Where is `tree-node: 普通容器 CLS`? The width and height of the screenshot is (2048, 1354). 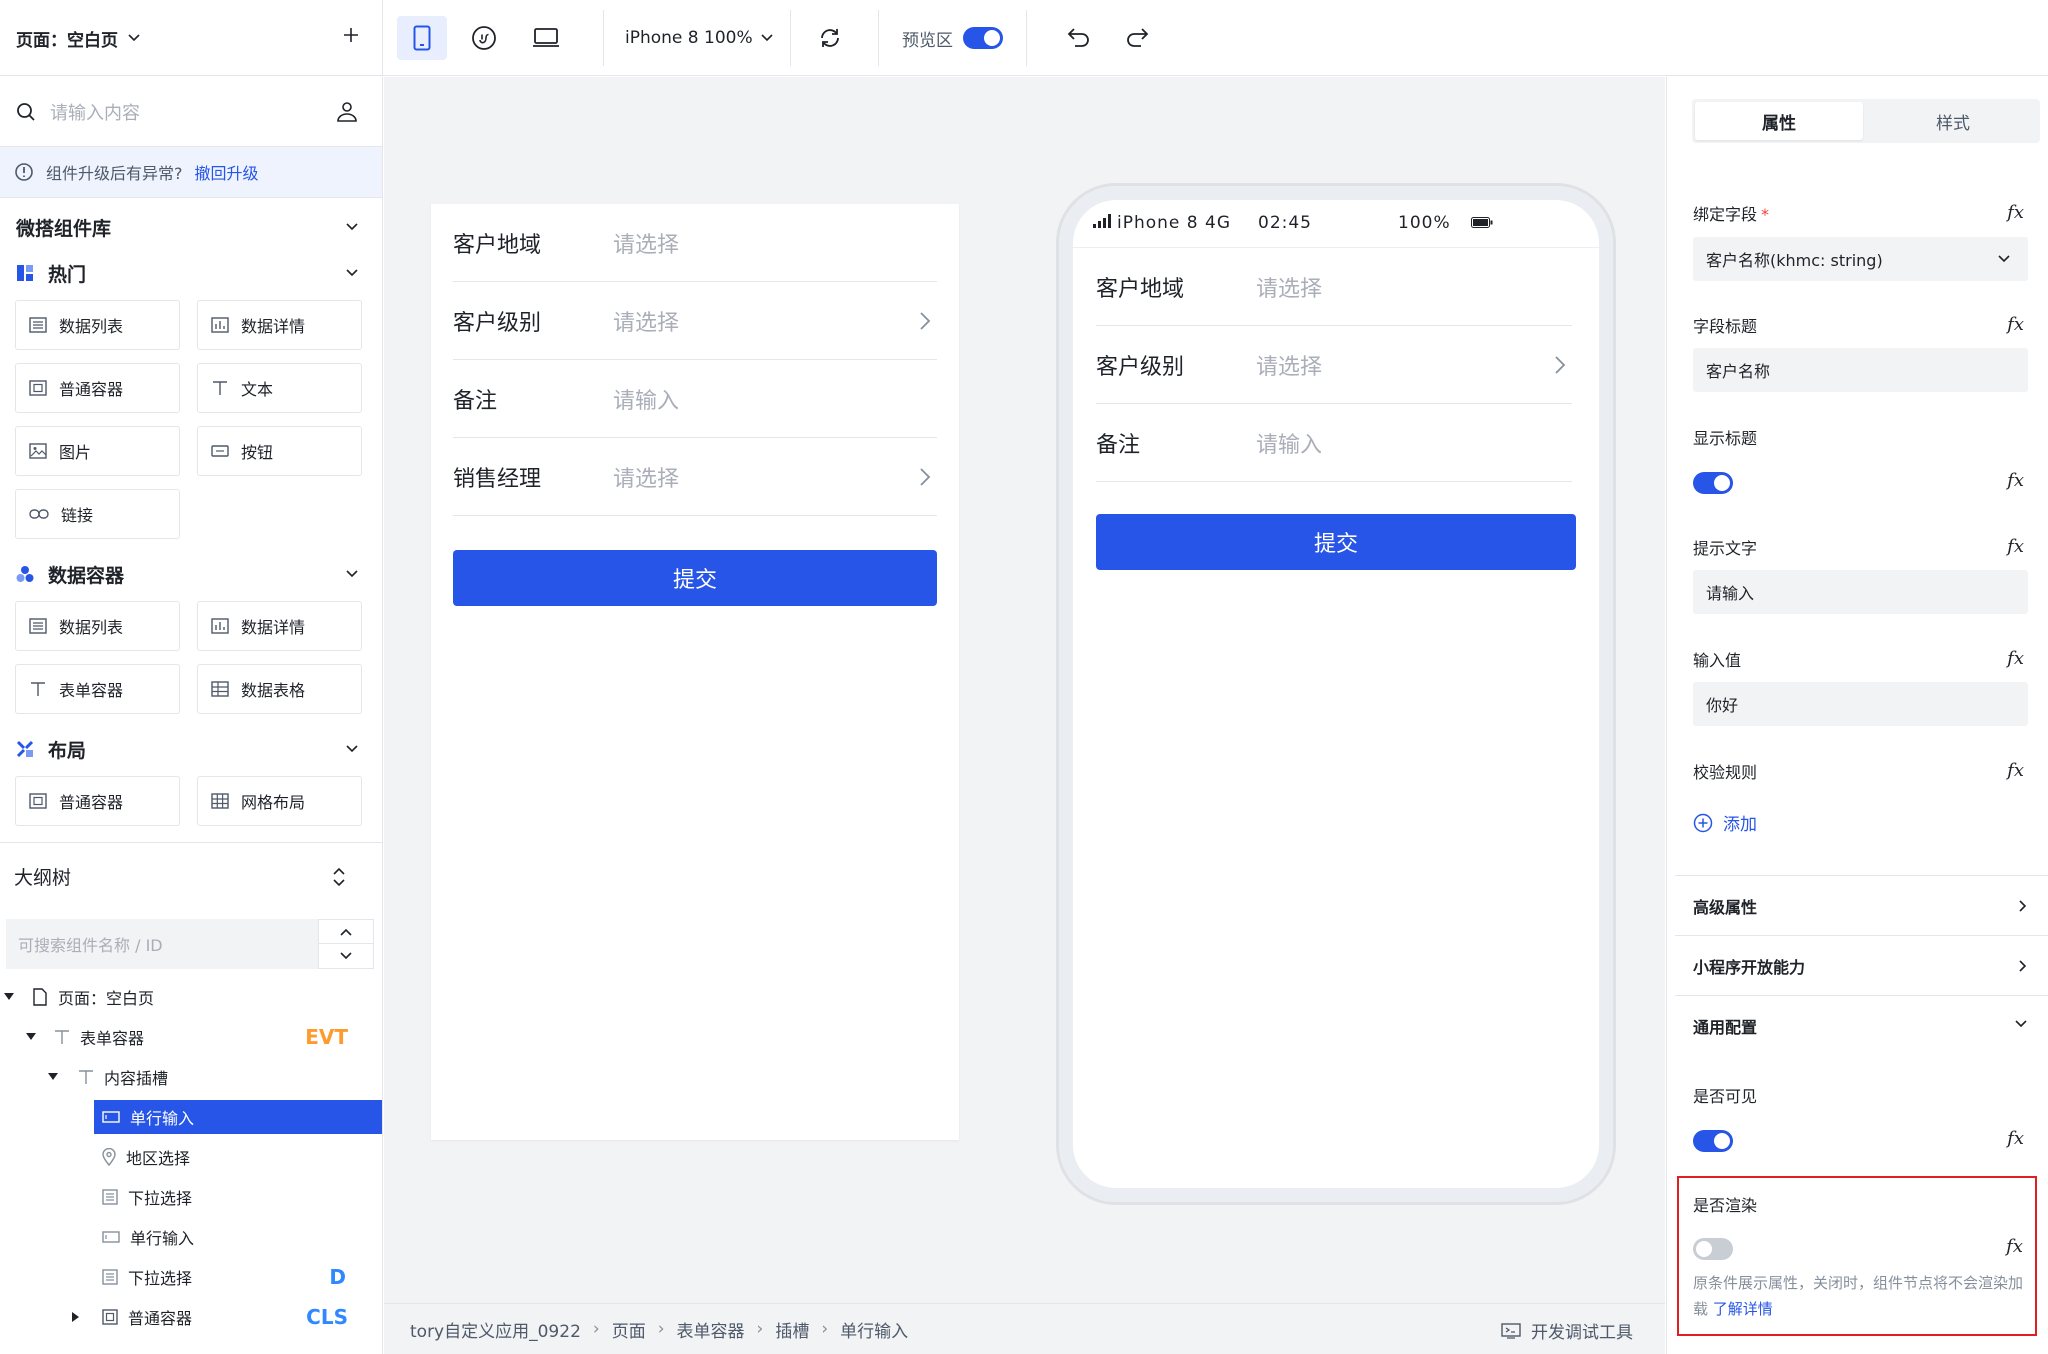 tree-node: 普通容器 CLS is located at coordinates (191, 1317).